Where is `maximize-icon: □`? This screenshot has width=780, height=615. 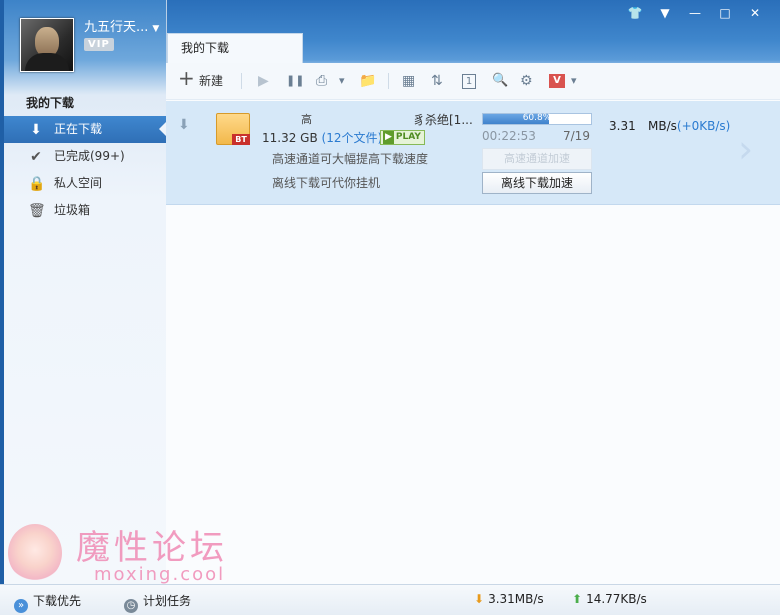 maximize-icon: □ is located at coordinates (725, 13).